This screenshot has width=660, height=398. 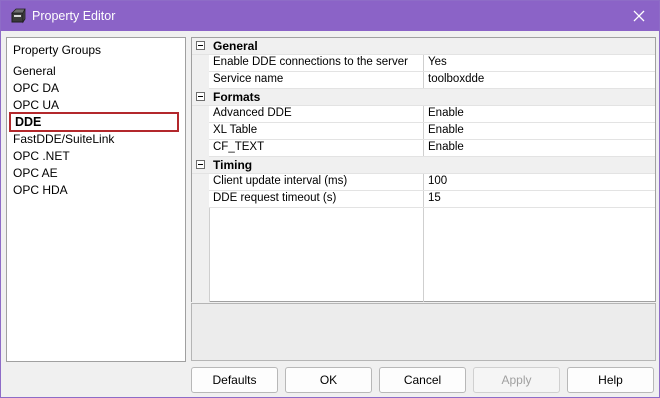 What do you see at coordinates (235, 46) in the screenshot?
I see `category-label: General` at bounding box center [235, 46].